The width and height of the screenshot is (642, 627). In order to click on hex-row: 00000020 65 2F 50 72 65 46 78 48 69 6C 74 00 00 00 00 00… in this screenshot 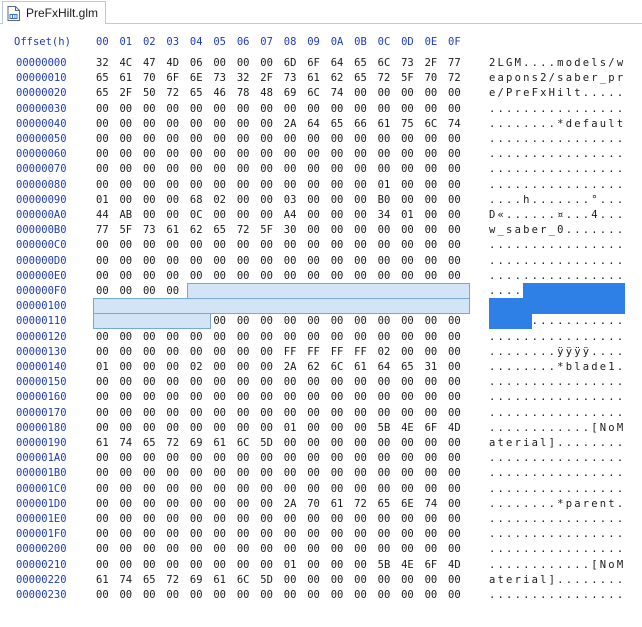, I will do `click(321, 93)`.